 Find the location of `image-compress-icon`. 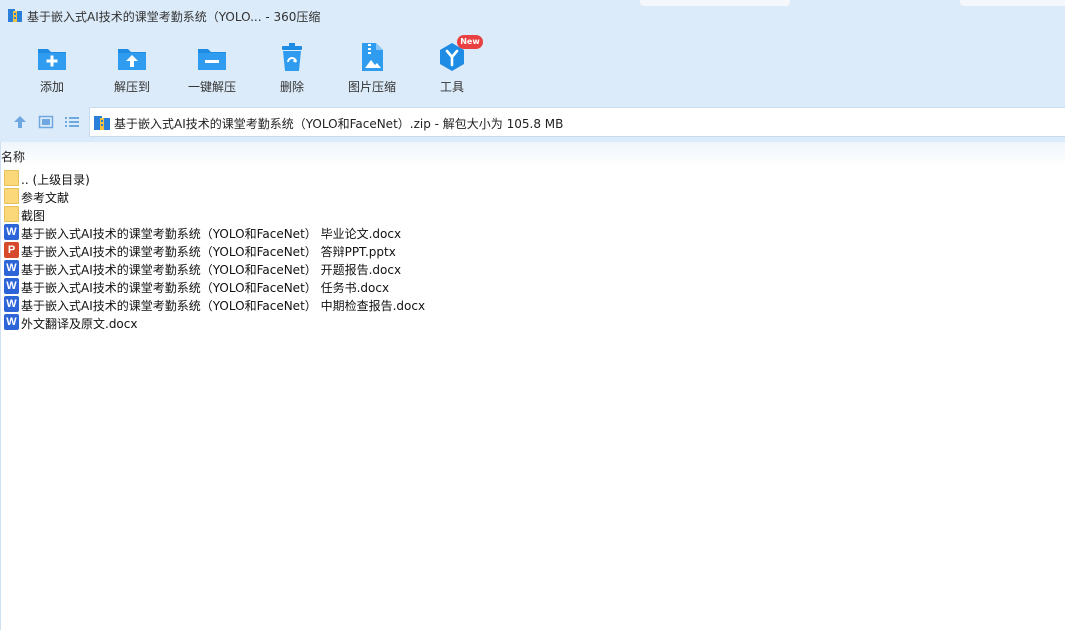

image-compress-icon is located at coordinates (372, 57).